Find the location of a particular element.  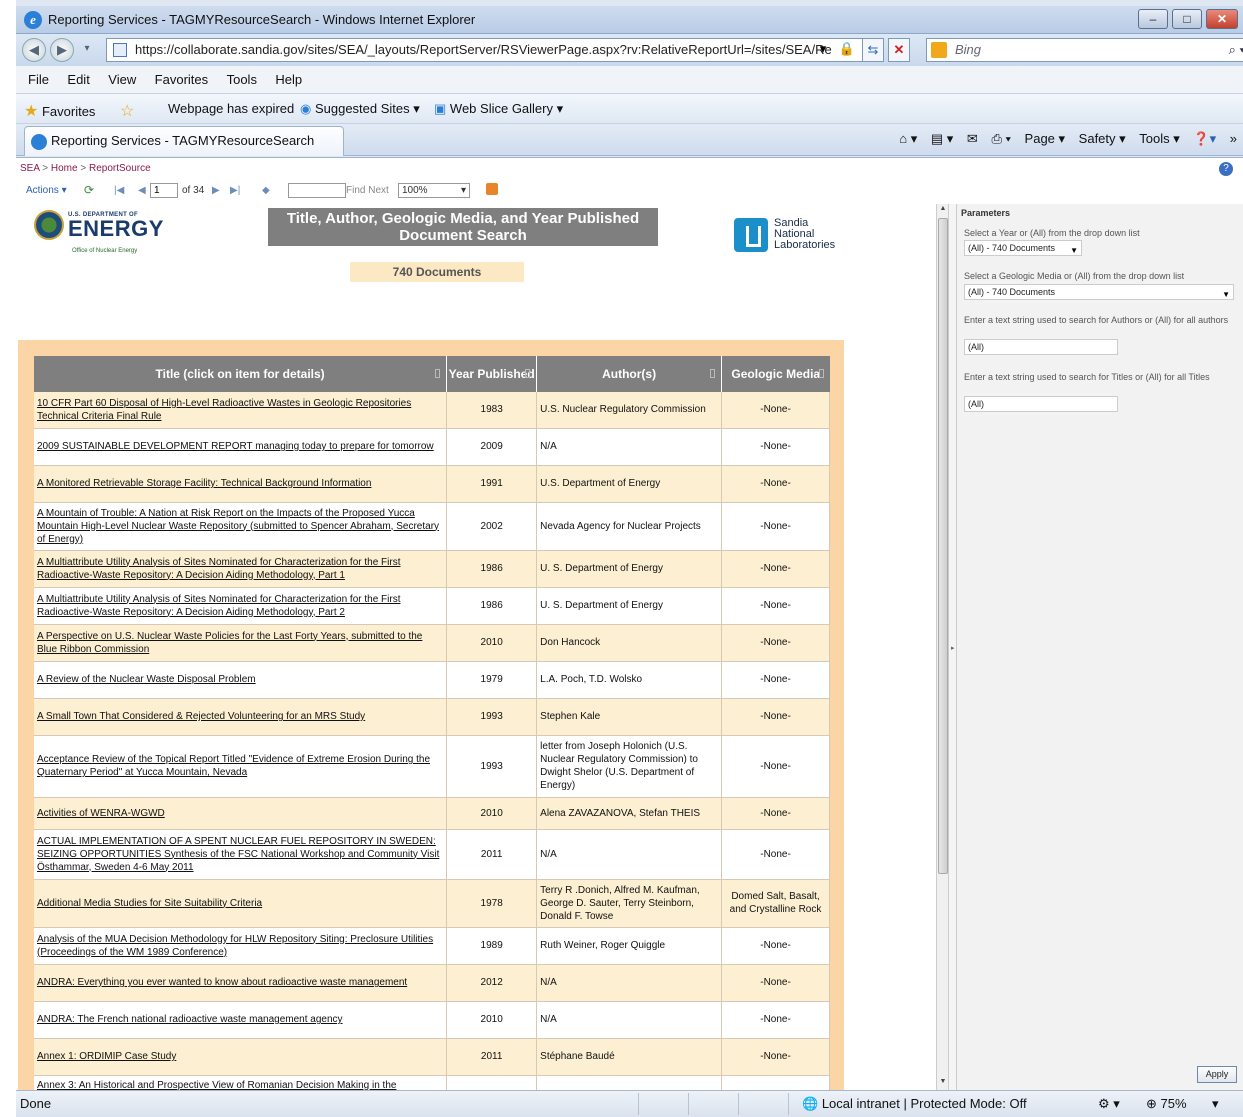

expired-link: Webpage has expired is located at coordinates (231, 108).